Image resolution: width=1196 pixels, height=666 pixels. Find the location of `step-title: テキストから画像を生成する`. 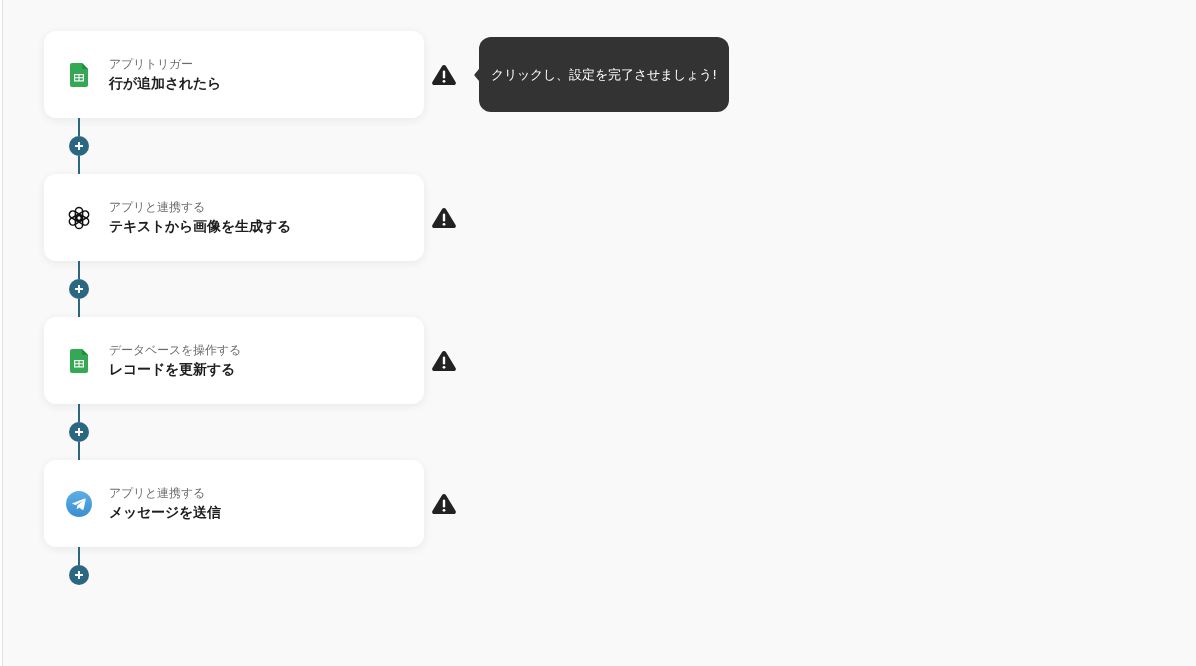

step-title: テキストから画像を生成する is located at coordinates (200, 226).